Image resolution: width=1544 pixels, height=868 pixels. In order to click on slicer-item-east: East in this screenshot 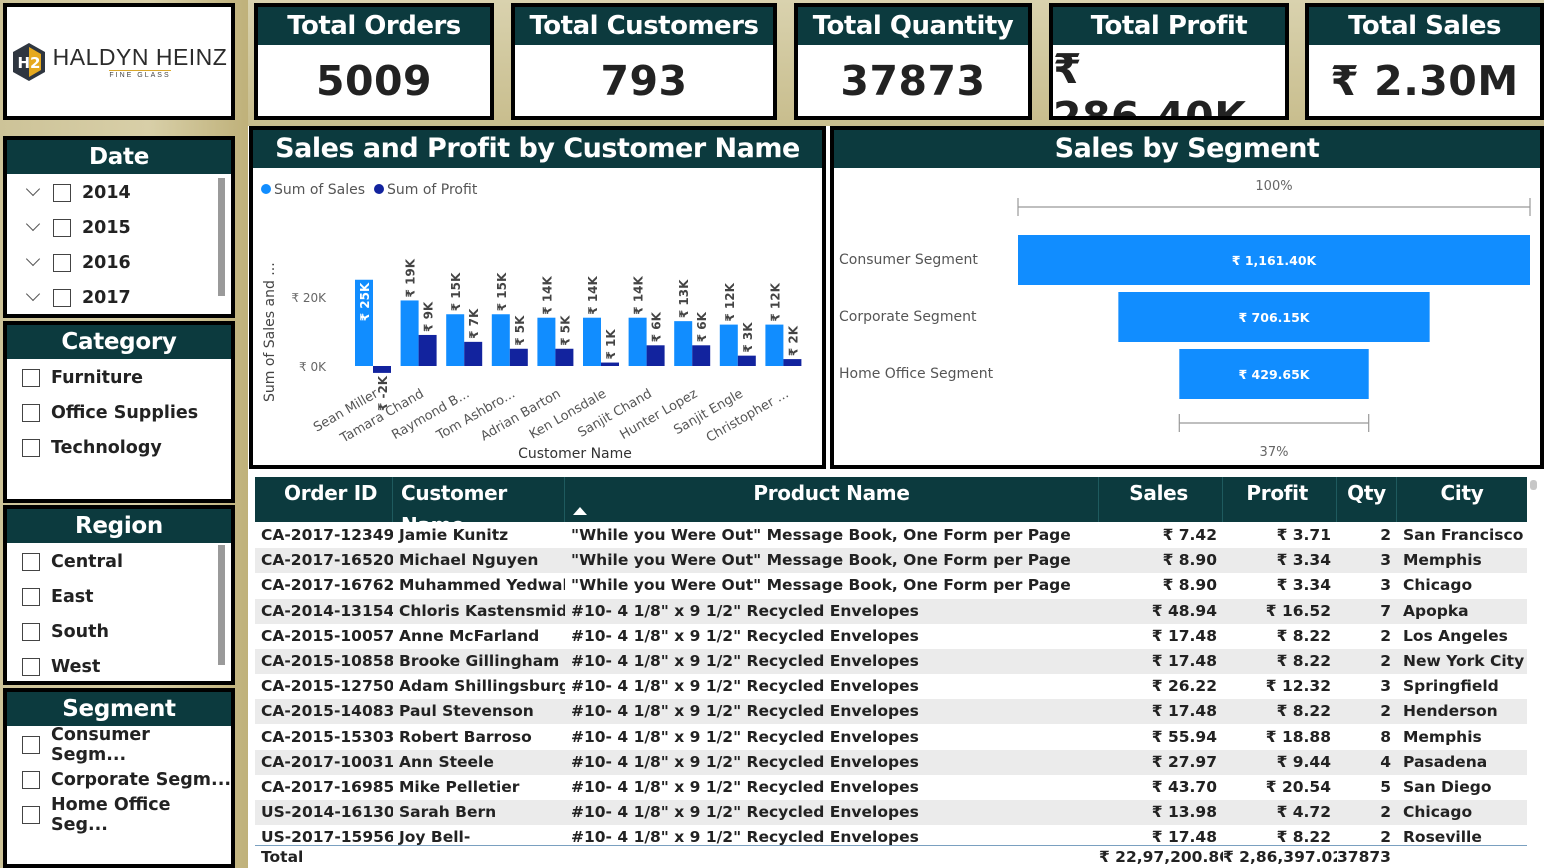, I will do `click(119, 596)`.